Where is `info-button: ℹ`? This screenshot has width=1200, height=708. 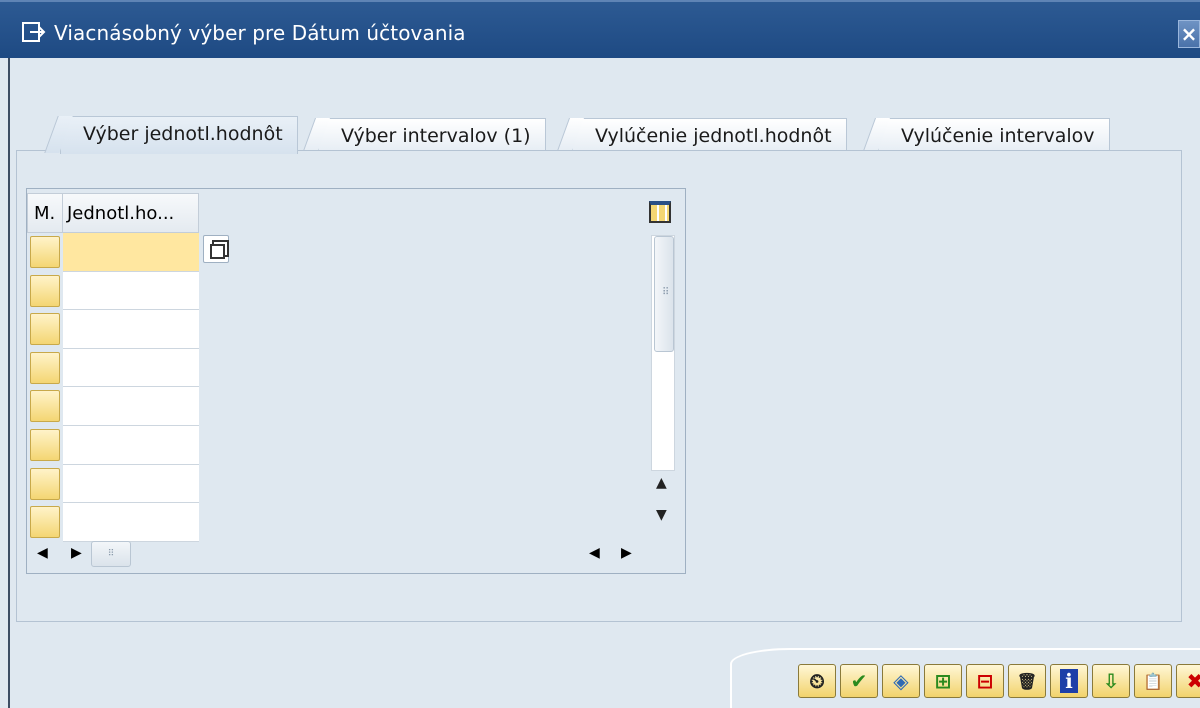 info-button: ℹ is located at coordinates (1069, 681).